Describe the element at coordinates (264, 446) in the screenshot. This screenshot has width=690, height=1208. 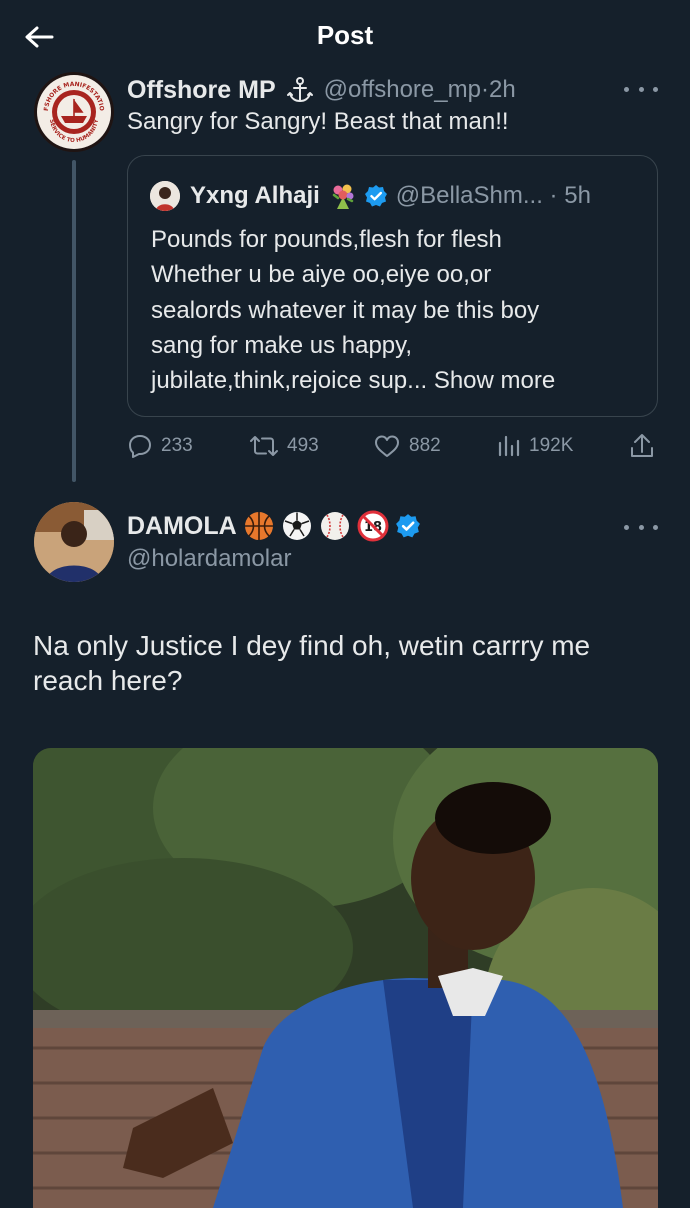
I see `repost-icon` at that location.